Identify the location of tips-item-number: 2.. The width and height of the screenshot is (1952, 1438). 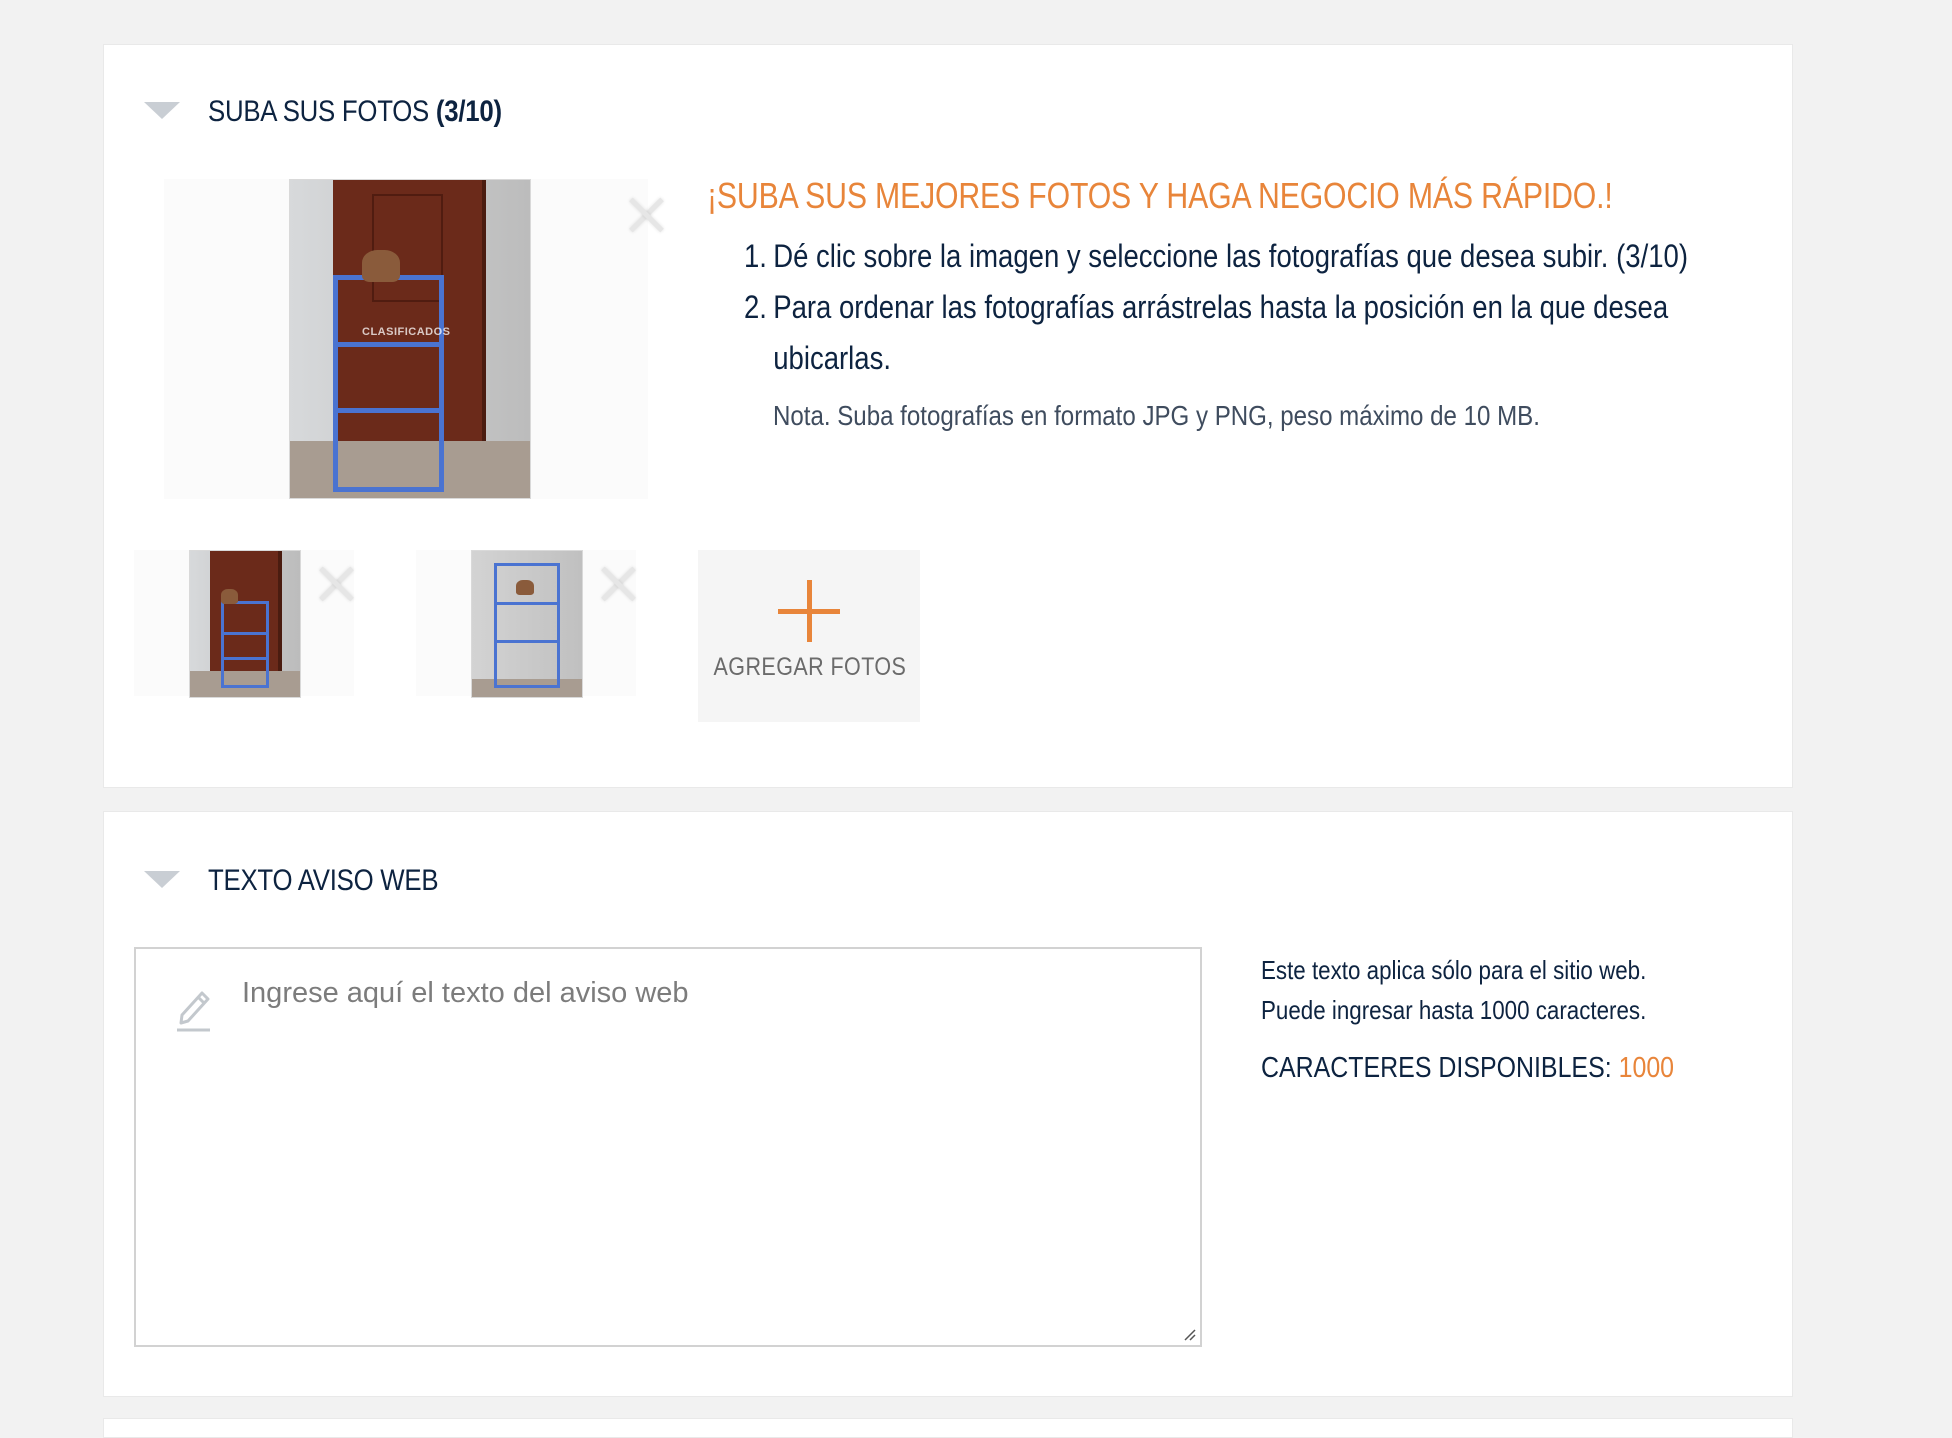
(755, 307).